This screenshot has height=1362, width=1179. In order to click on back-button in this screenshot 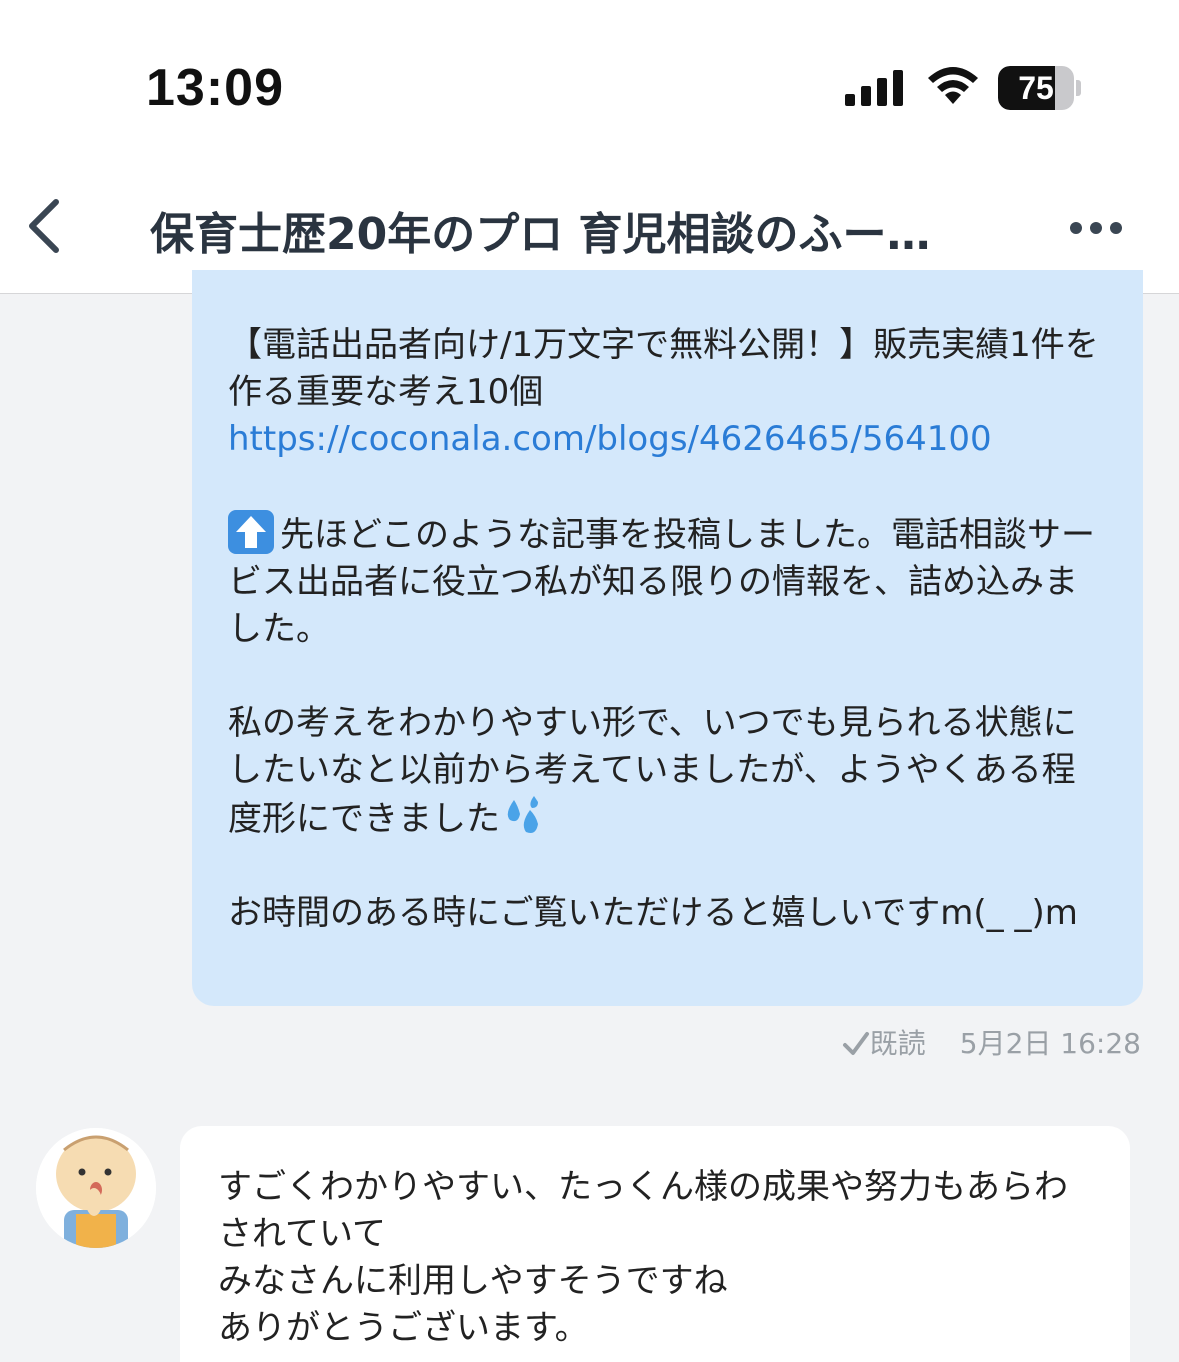, I will do `click(50, 225)`.